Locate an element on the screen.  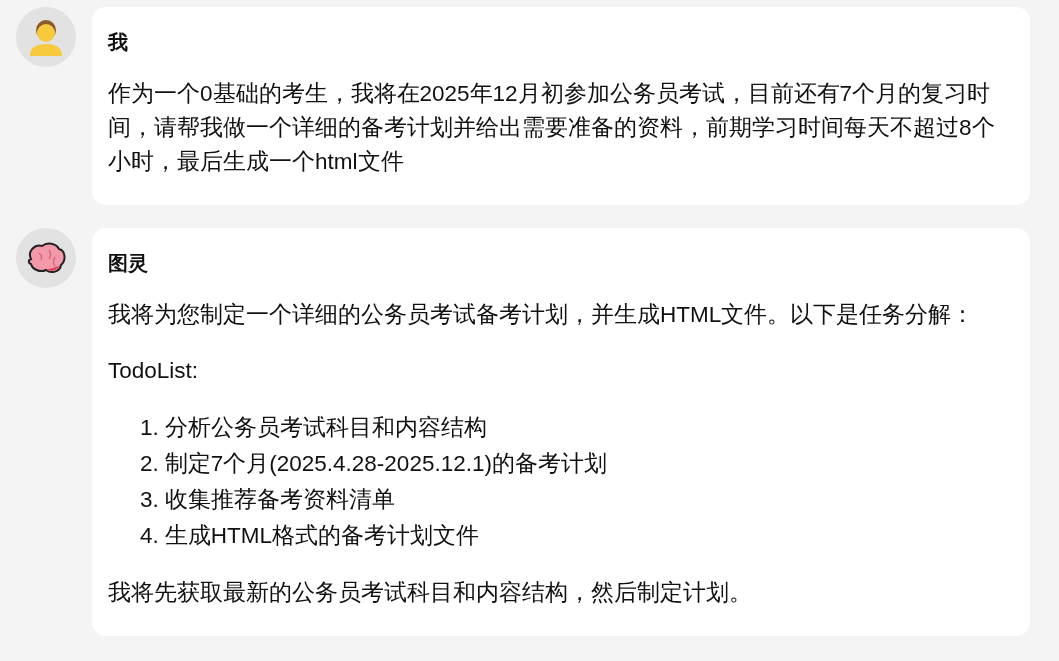
list-item-text: 制定7个月(2025.4.28-2025.12.1)的备考计划 is located at coordinates (385, 464).